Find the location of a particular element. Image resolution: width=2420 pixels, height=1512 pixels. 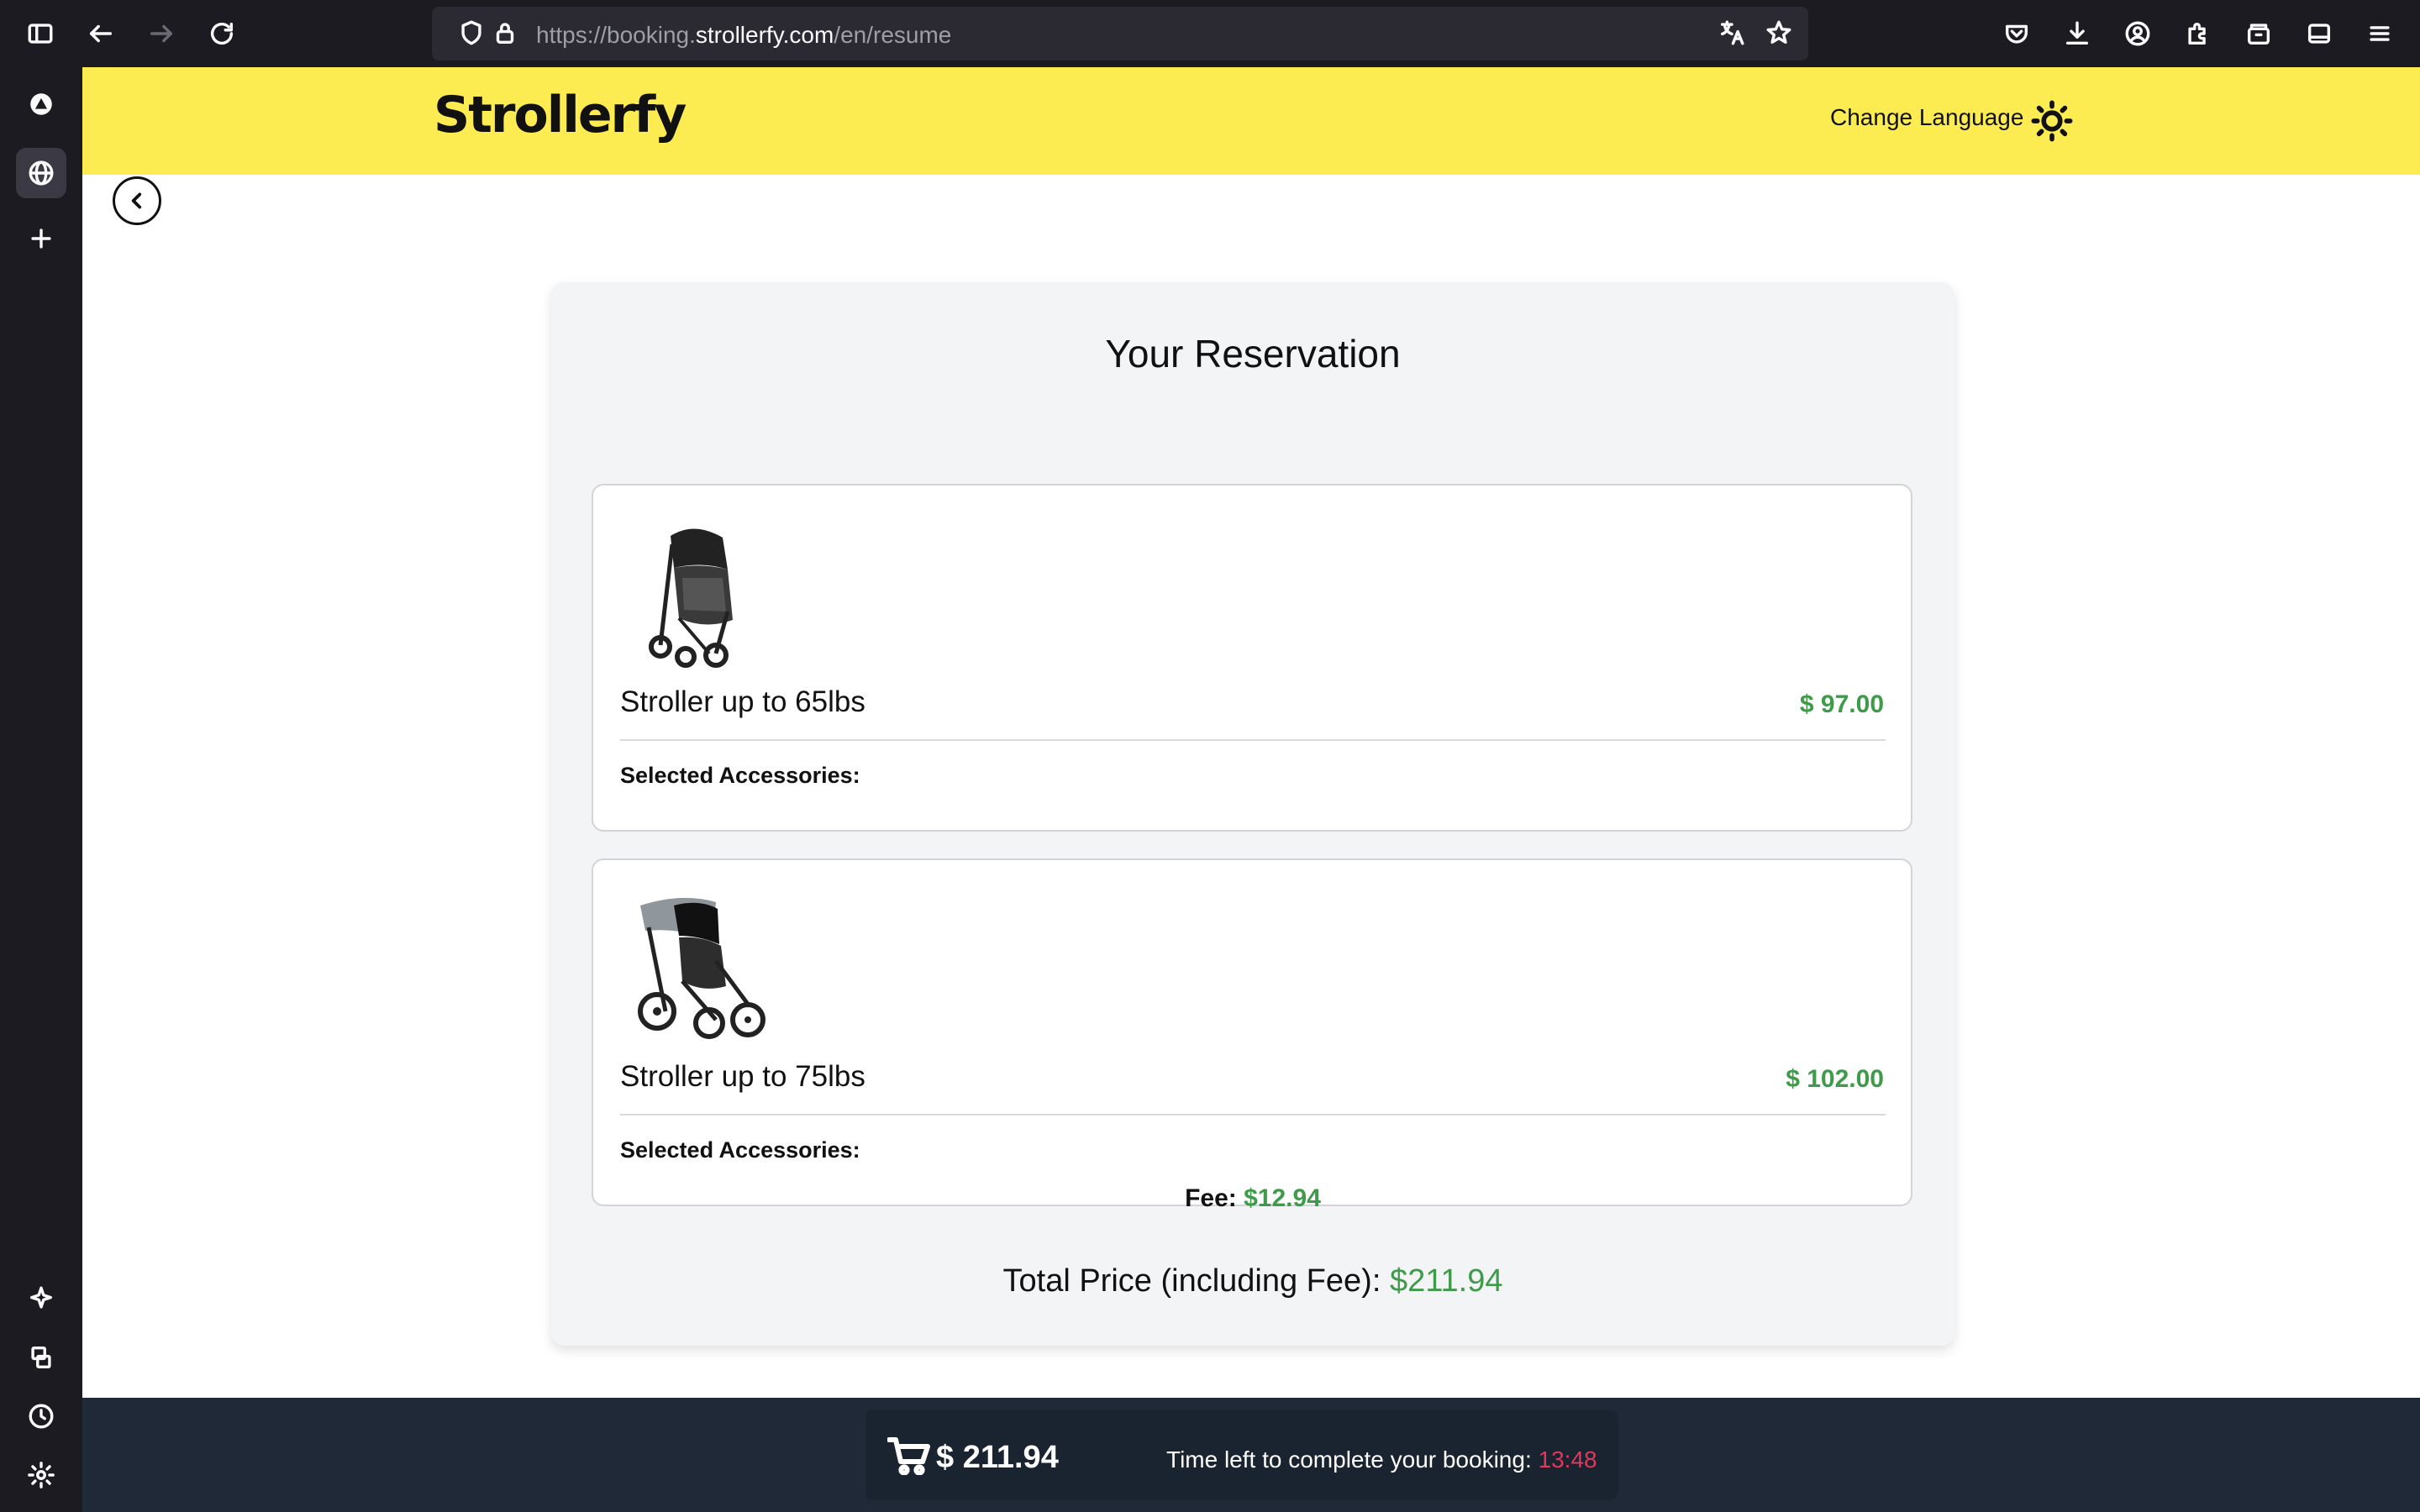

extensions-icon is located at coordinates (2198, 33).